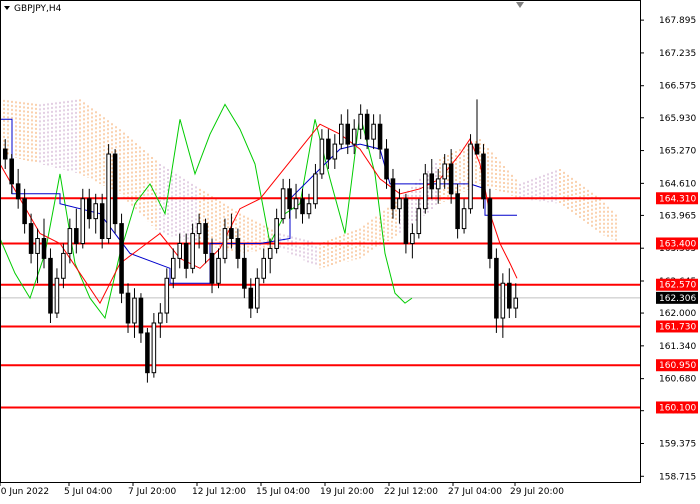  I want to click on y-tick-label: 165.930, so click(677, 119).